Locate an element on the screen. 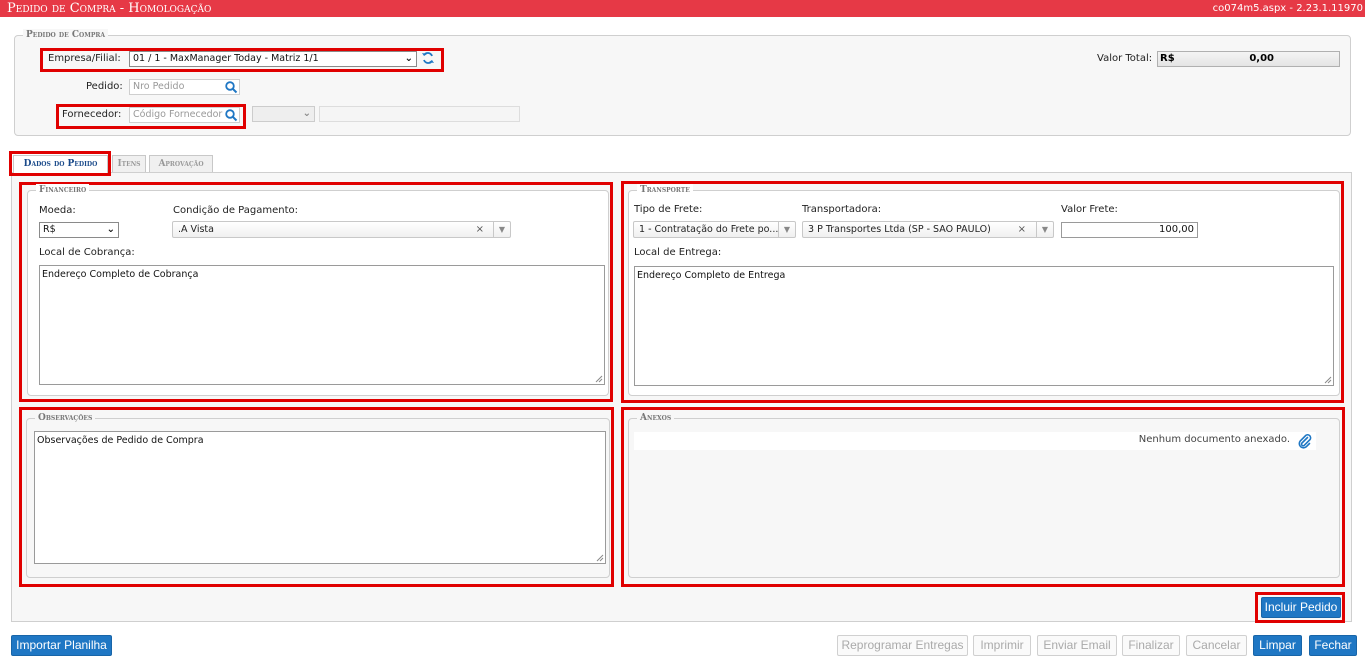 Image resolution: width=1365 pixels, height=669 pixels. valor-total-currency: R$ is located at coordinates (1167, 58).